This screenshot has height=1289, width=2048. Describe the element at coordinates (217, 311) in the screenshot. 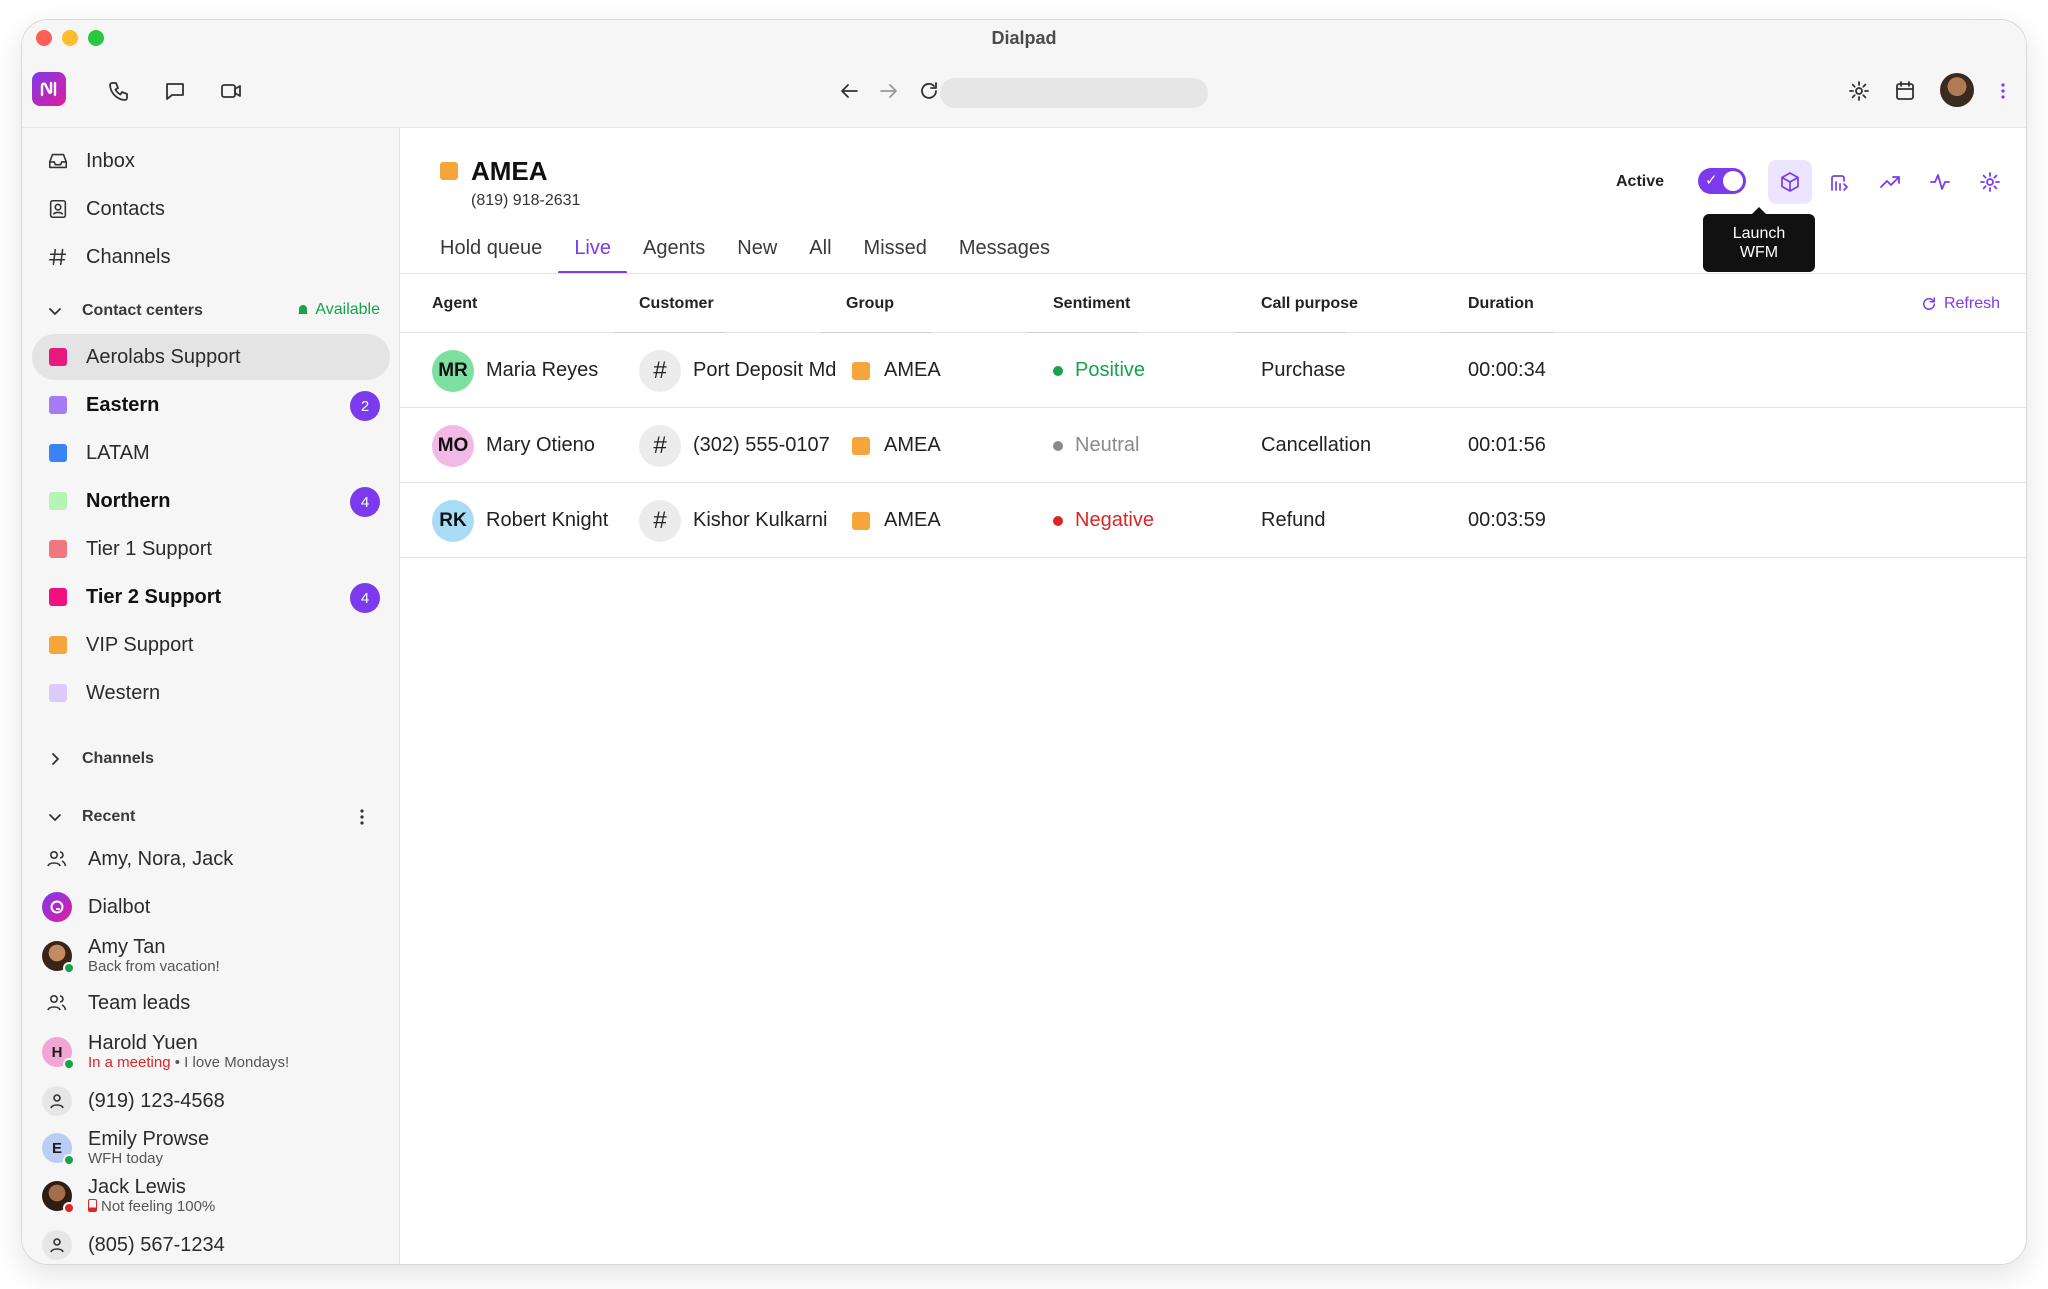

I see `contact-centers-header: Contact centers Available` at that location.